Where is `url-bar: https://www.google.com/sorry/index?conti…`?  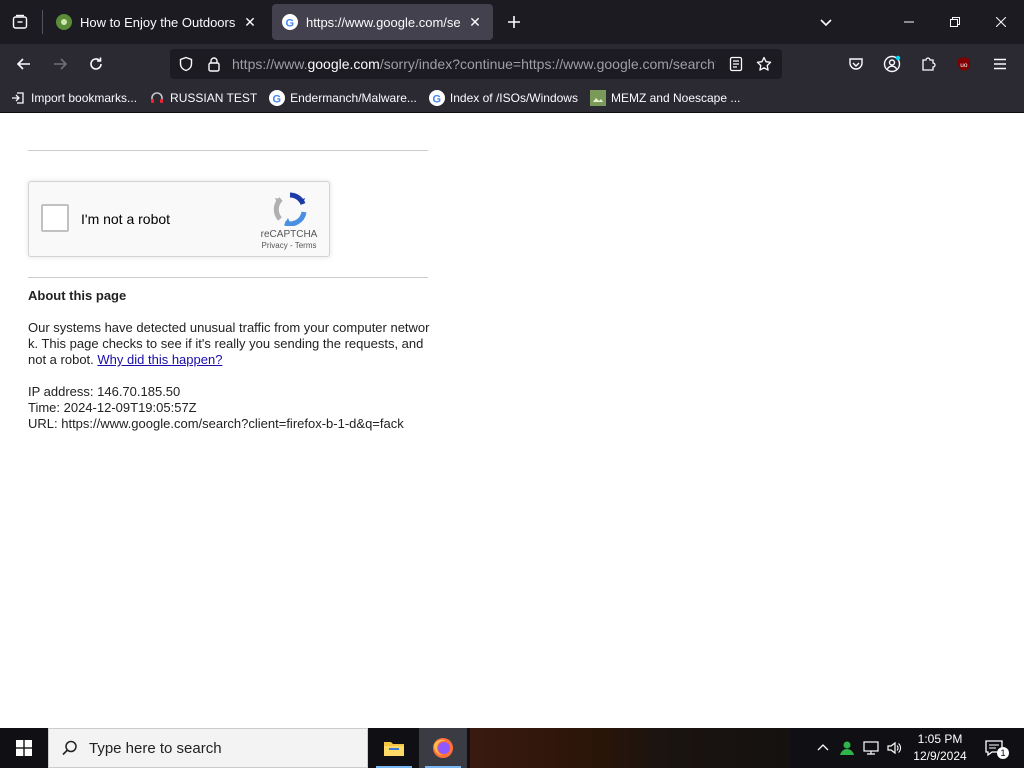 url-bar: https://www.google.com/sorry/index?conti… is located at coordinates (476, 64).